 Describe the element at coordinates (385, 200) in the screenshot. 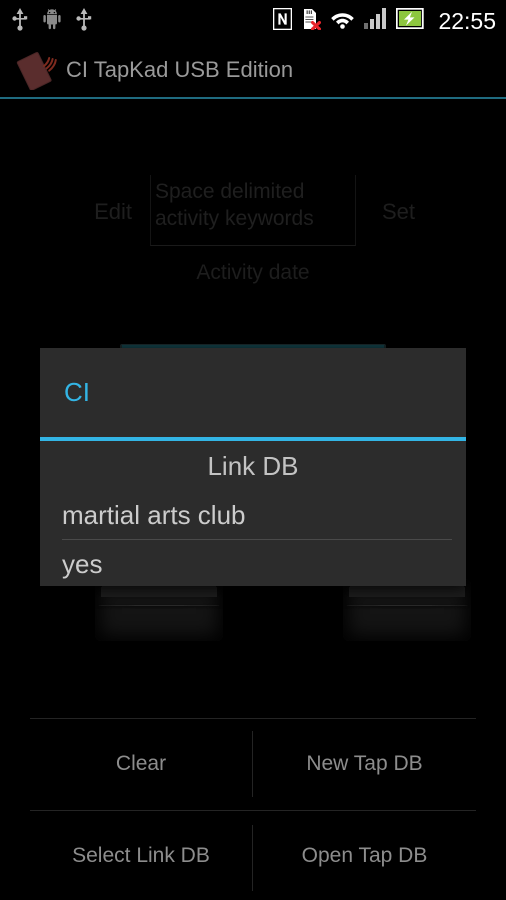

I see `set-button: Set` at that location.